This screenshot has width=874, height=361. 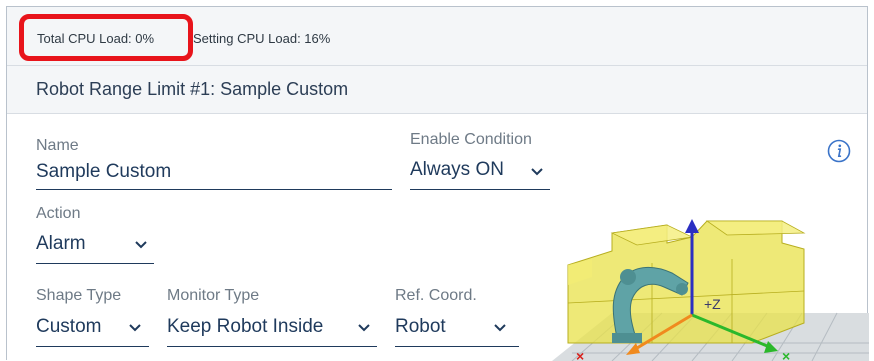 I want to click on ref-coord-underline, so click(x=457, y=346).